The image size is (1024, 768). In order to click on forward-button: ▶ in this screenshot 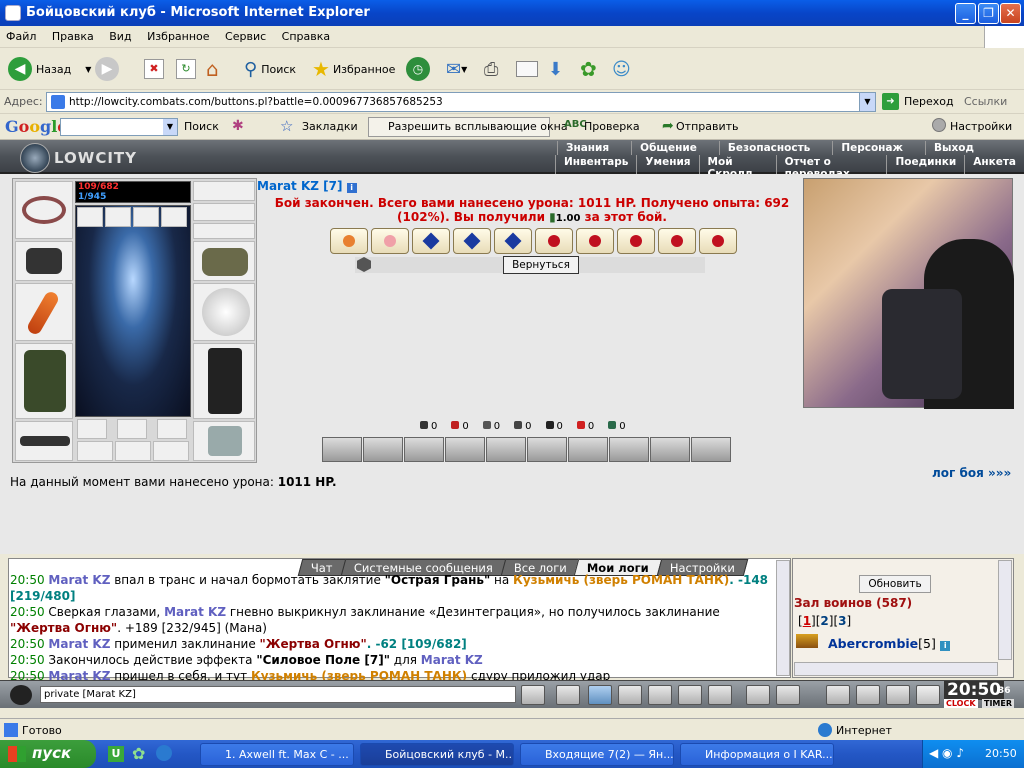, I will do `click(109, 69)`.